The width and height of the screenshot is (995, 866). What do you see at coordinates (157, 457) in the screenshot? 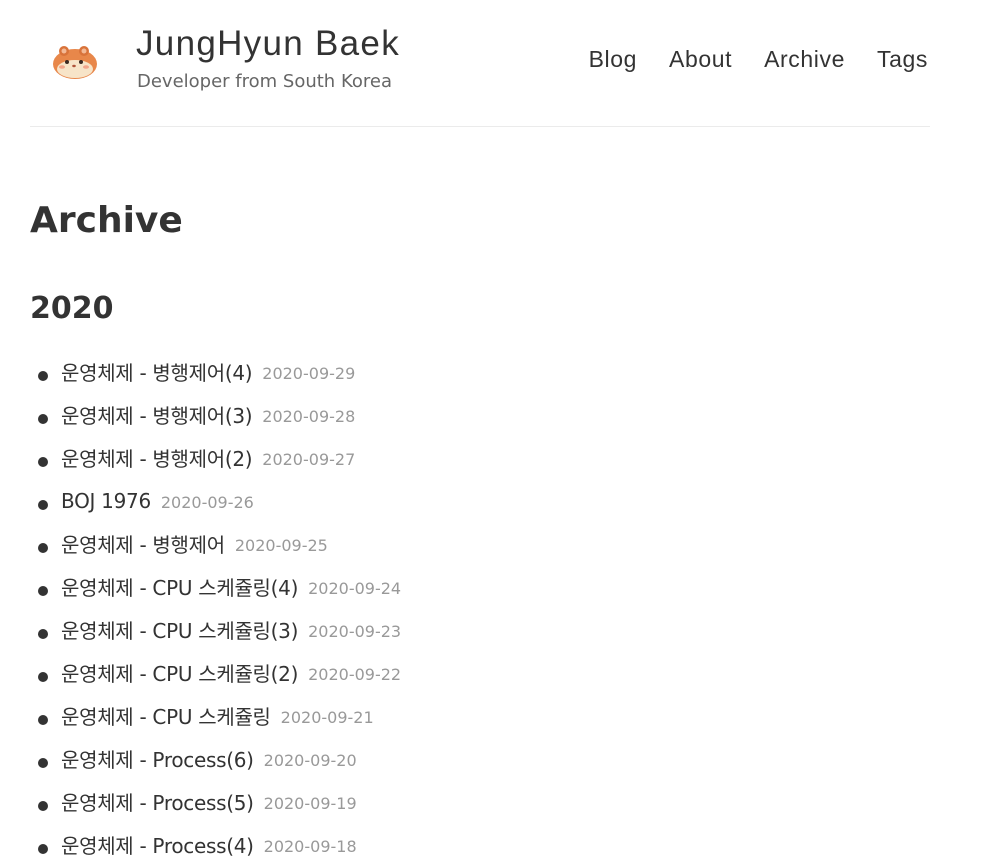
I see `post-link: 운영체제 - 병행제어(2)` at bounding box center [157, 457].